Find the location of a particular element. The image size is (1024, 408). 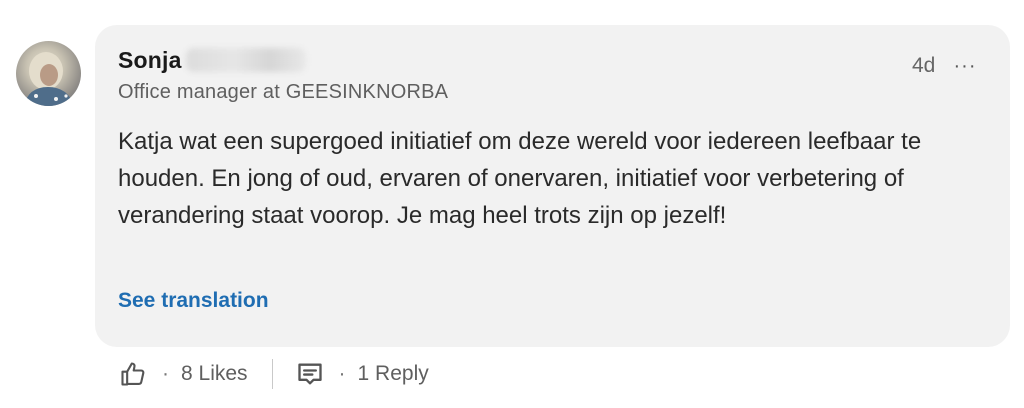

author-headline: Office manager at GEESINKNORBA is located at coordinates (283, 92).